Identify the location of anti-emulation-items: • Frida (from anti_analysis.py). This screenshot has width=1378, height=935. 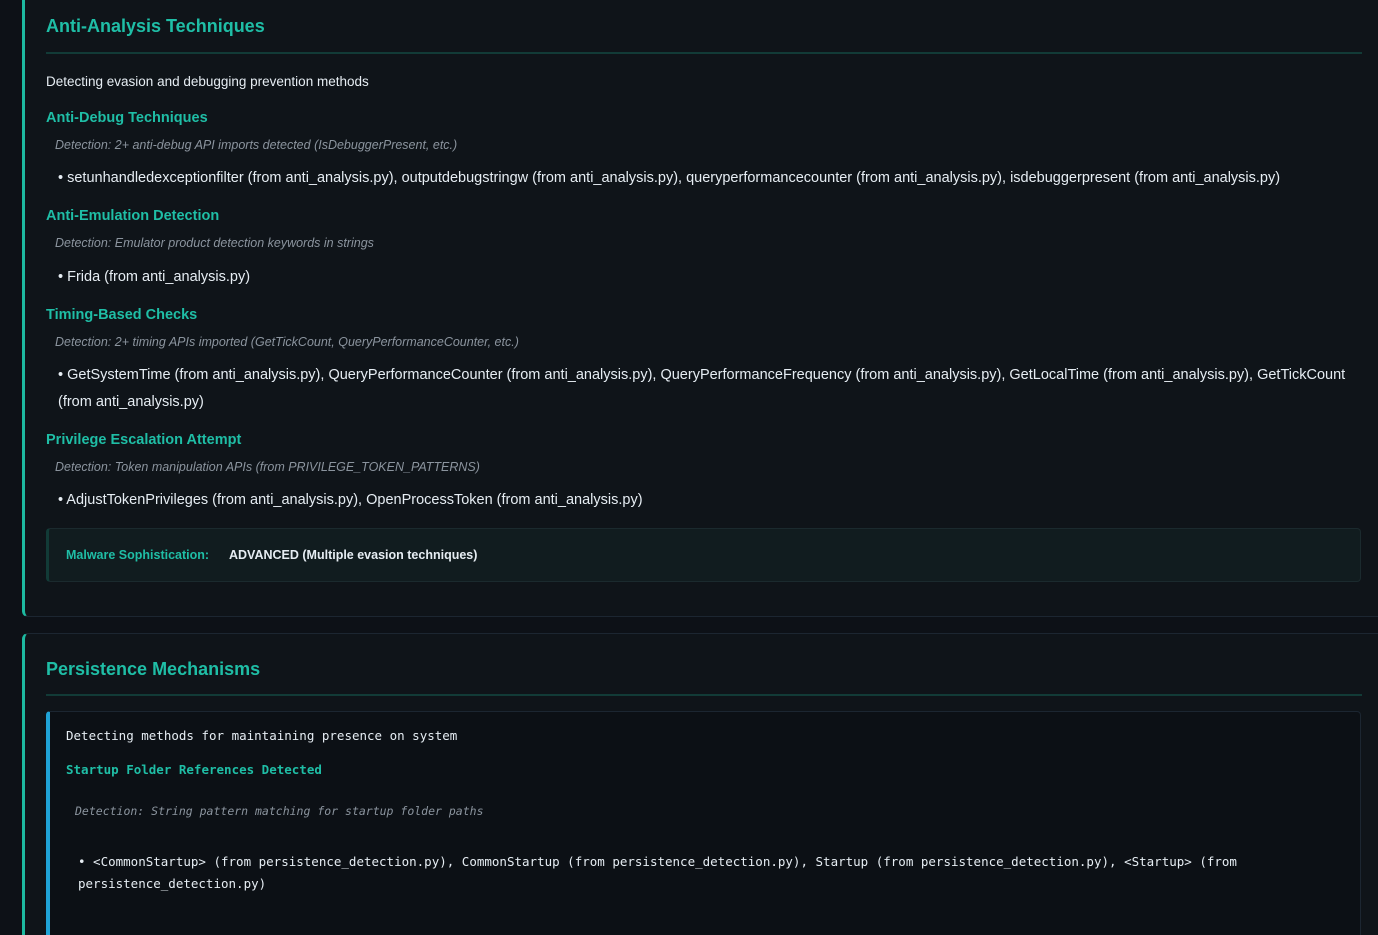
(154, 277).